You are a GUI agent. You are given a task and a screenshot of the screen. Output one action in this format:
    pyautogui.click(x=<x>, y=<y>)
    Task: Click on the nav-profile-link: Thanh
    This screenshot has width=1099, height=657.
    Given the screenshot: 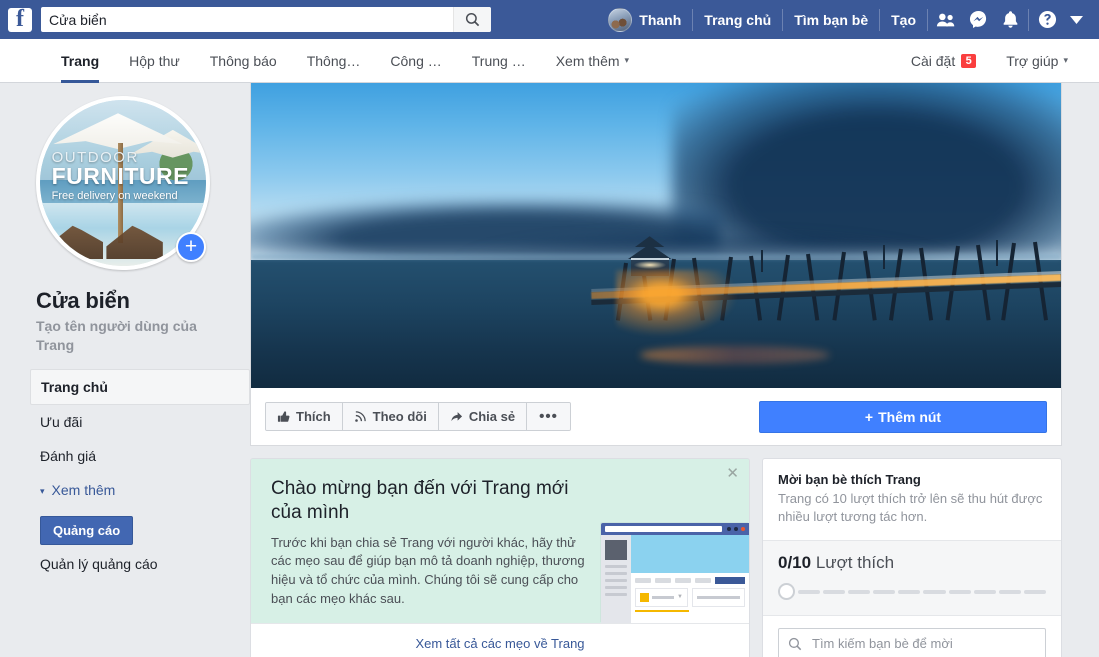 What is the action you would take?
    pyautogui.click(x=646, y=20)
    